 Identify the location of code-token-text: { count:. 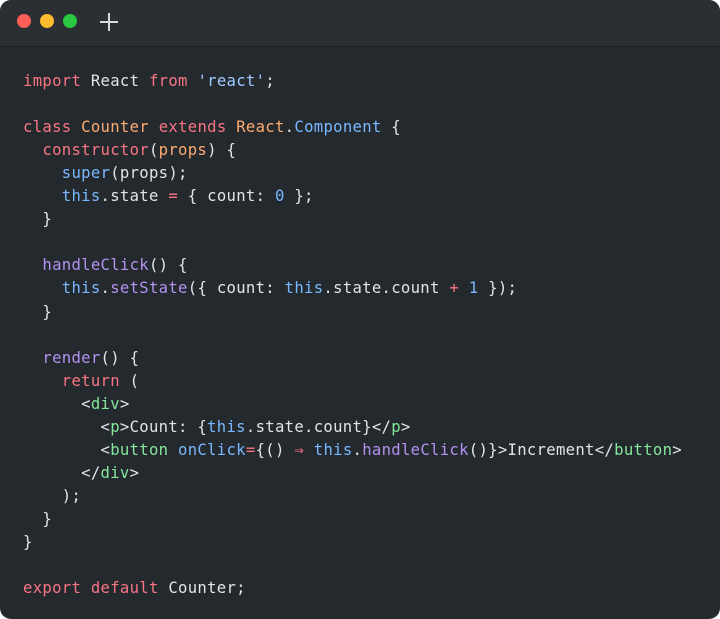
(226, 196).